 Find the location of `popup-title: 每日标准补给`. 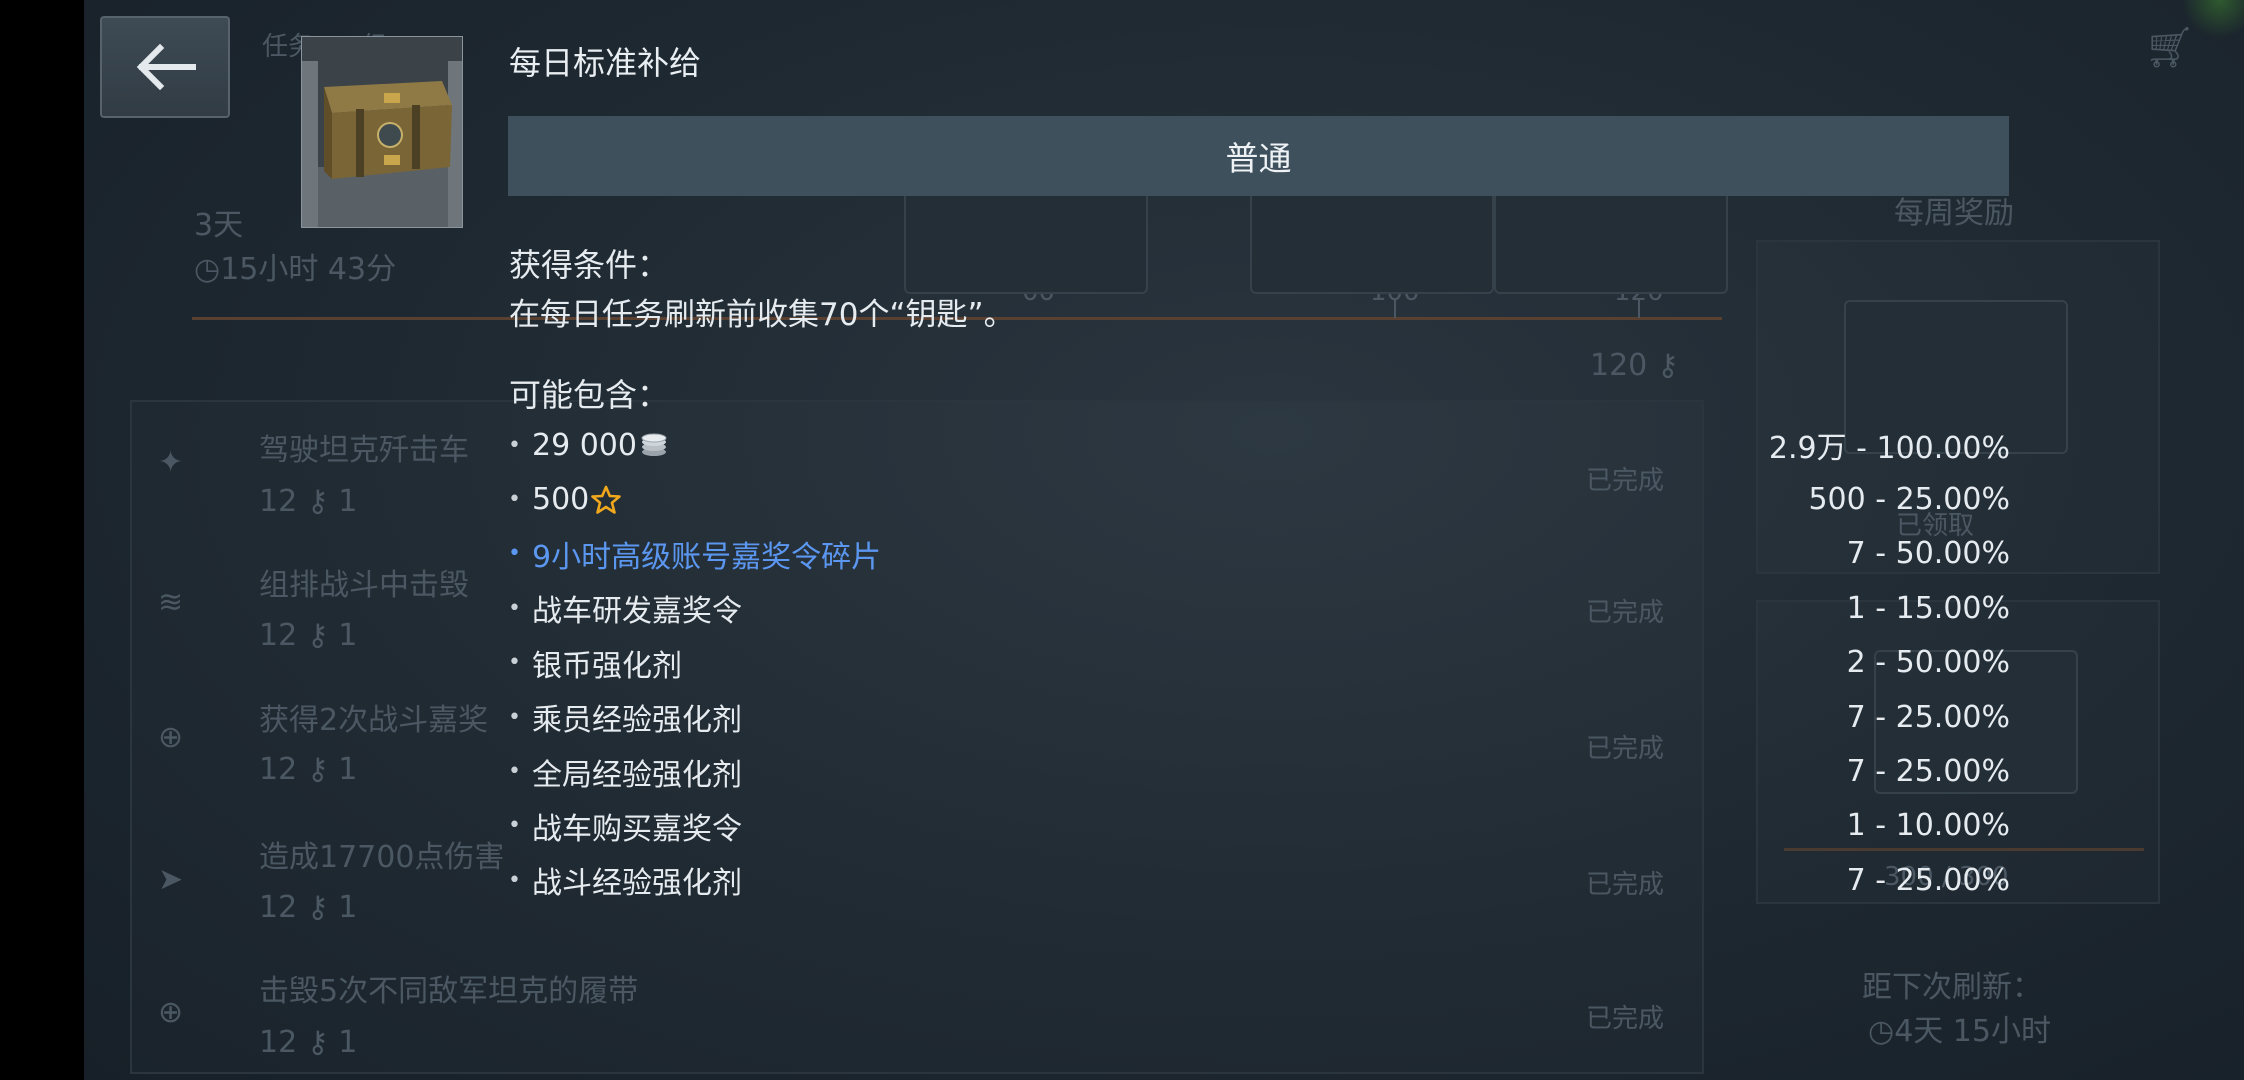

popup-title: 每日标准补给 is located at coordinates (605, 63).